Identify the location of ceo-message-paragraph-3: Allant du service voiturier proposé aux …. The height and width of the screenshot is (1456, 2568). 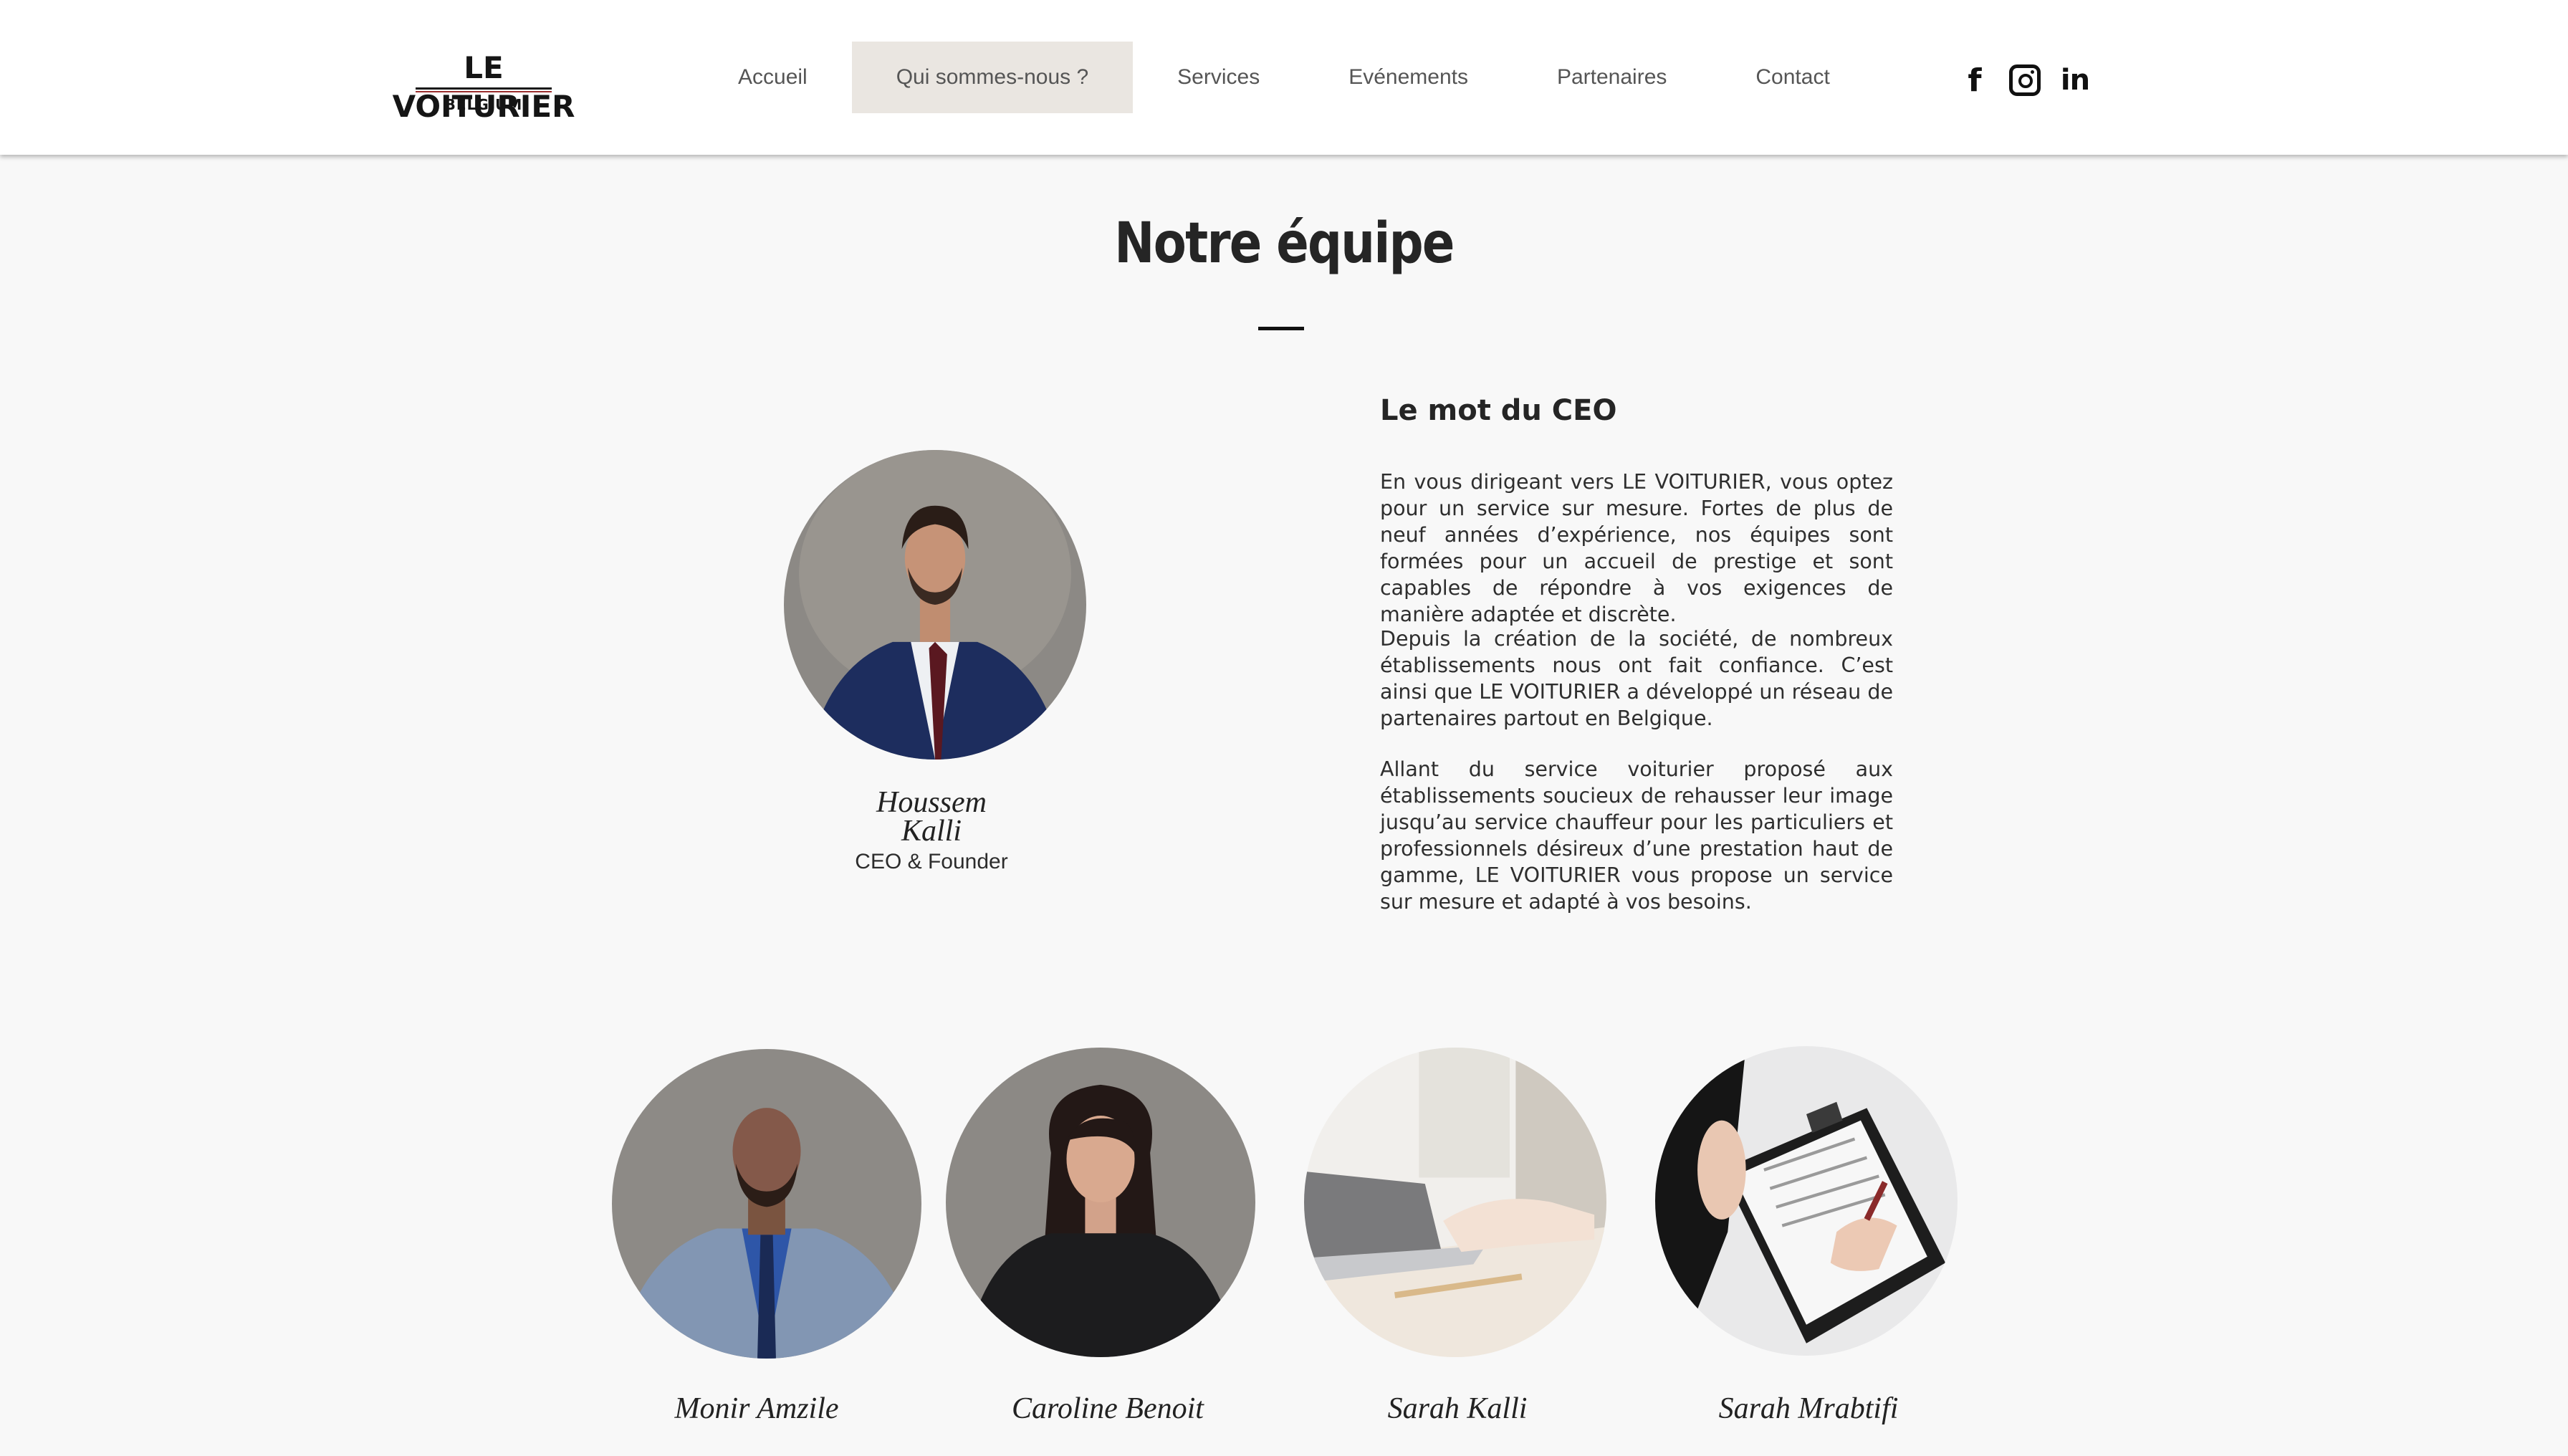
(1636, 835).